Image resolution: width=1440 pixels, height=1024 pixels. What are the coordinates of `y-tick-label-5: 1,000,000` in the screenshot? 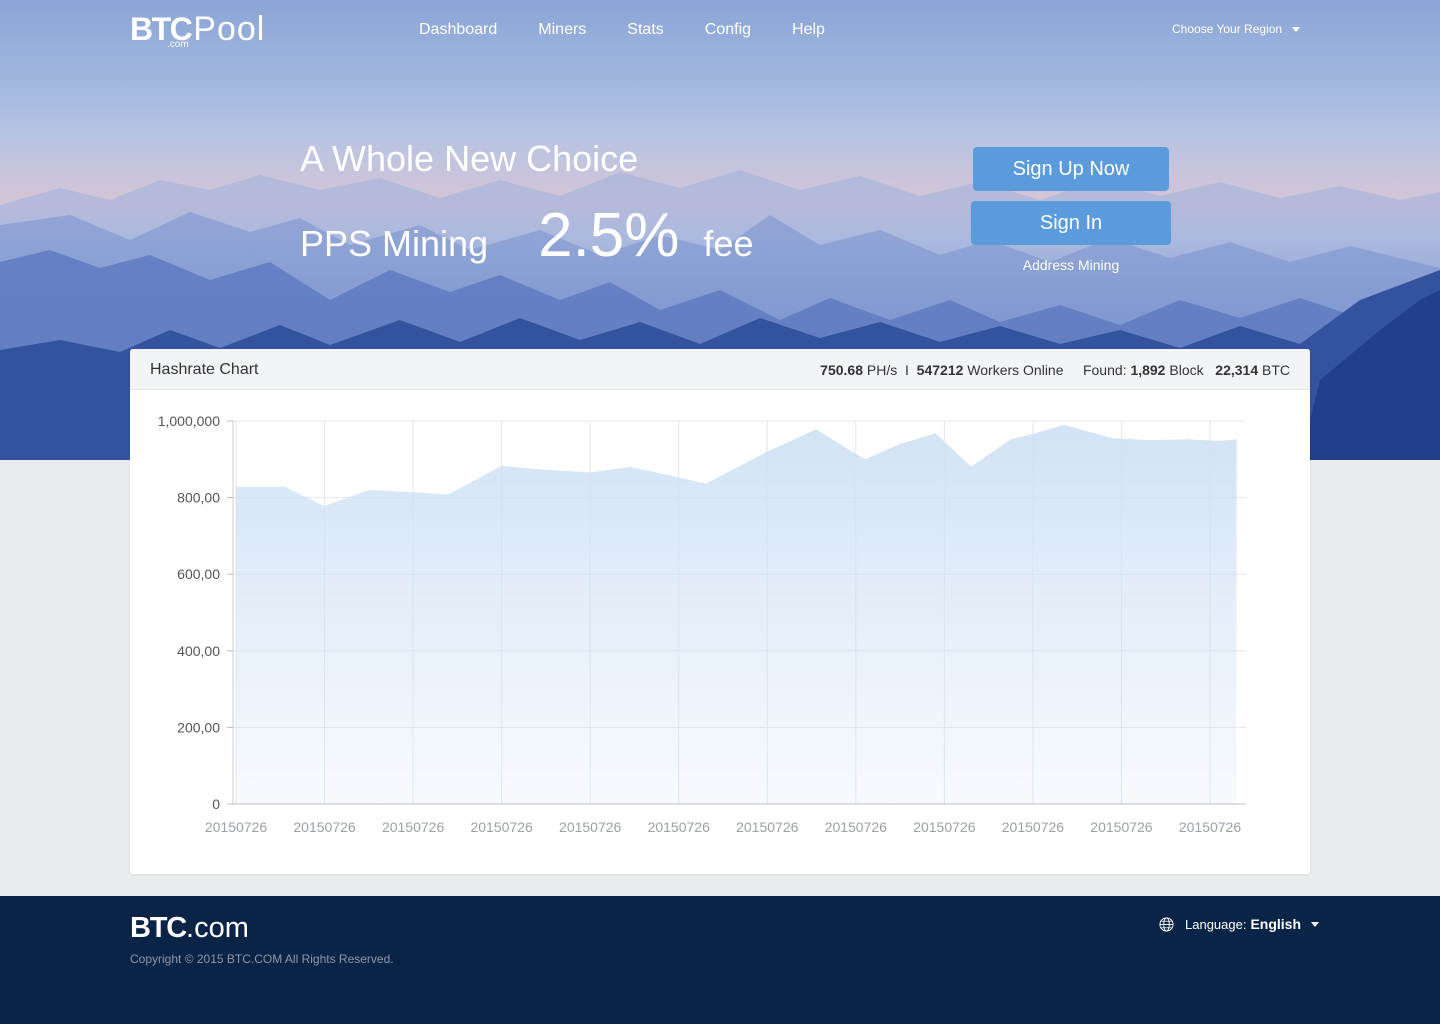 It's located at (189, 421).